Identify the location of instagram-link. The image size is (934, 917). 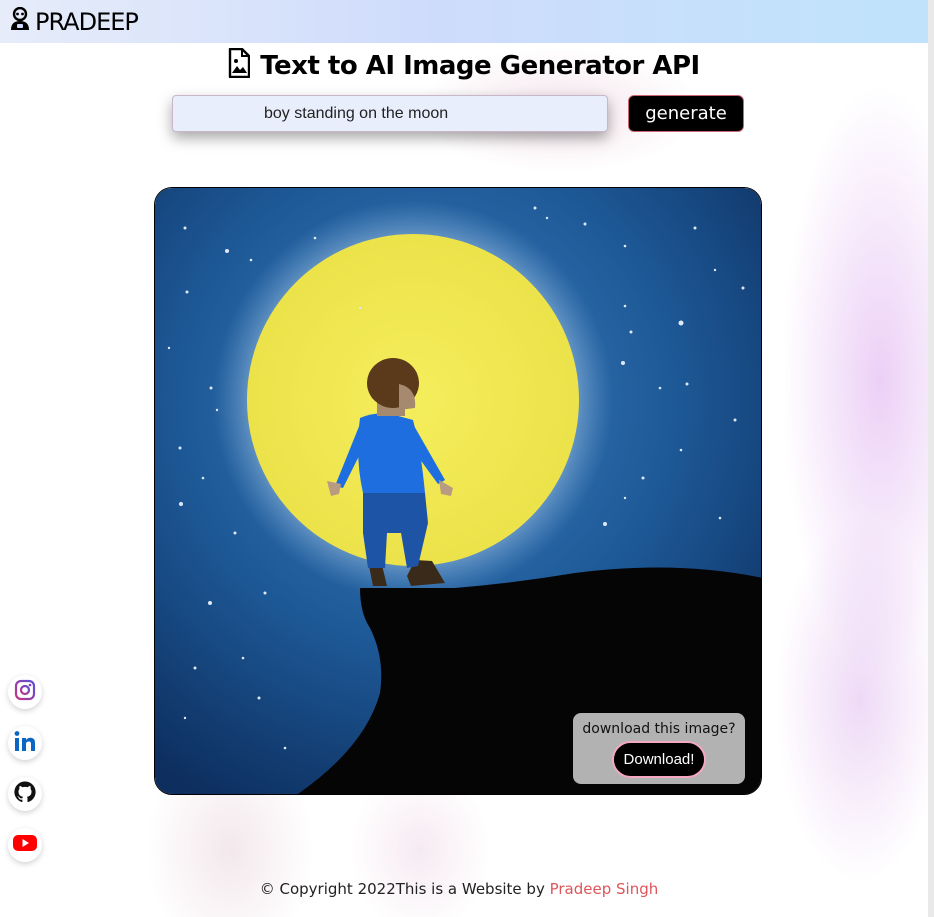
(25, 692).